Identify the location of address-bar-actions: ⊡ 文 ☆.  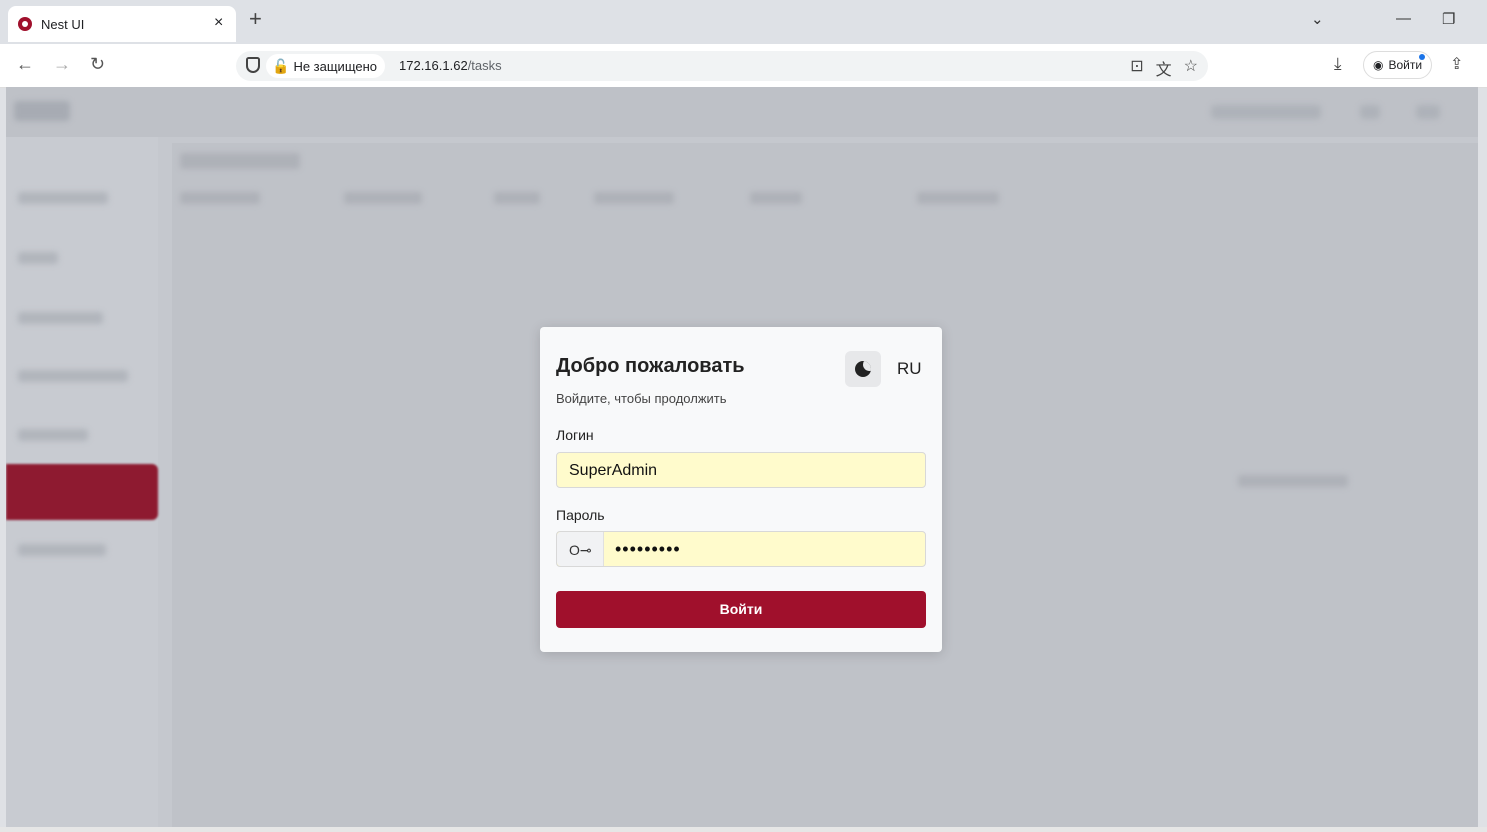
(1164, 68).